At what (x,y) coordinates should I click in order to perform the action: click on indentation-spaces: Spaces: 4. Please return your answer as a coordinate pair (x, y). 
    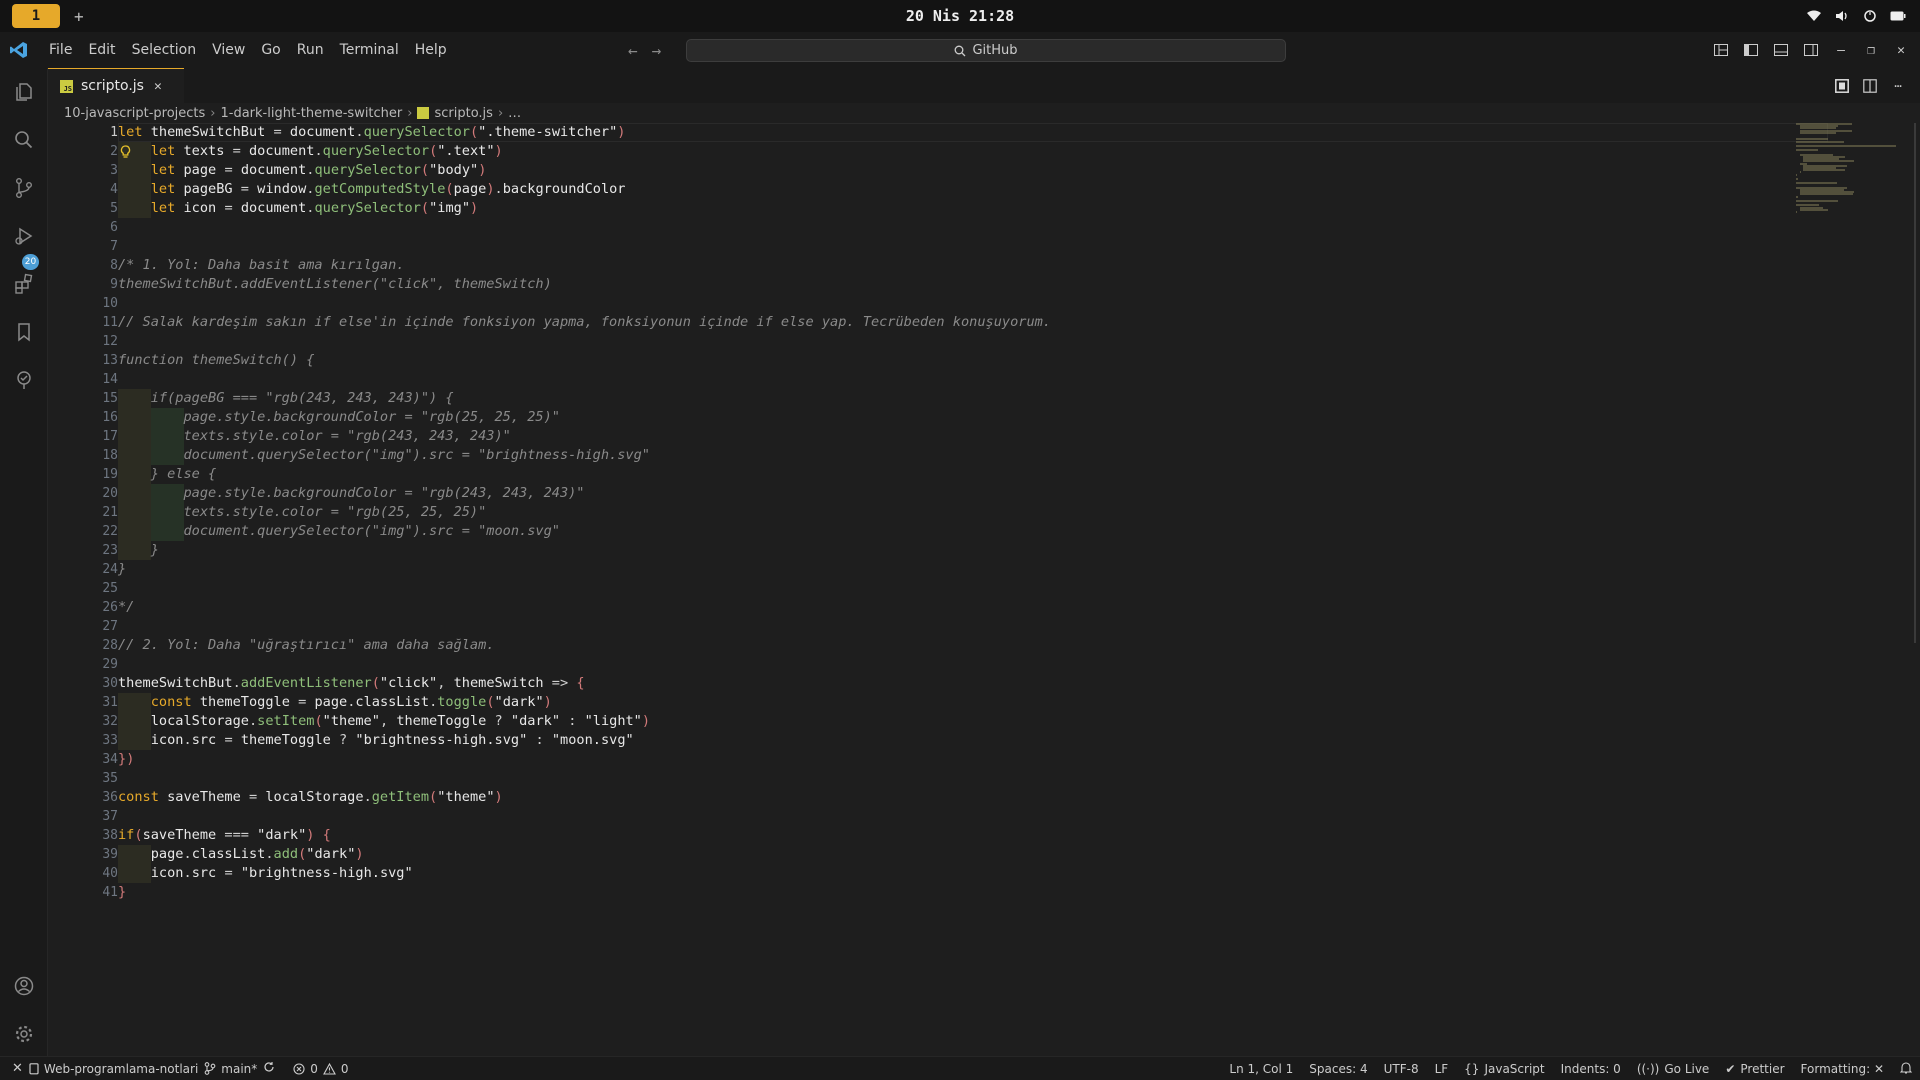
    Looking at the image, I should click on (1338, 1069).